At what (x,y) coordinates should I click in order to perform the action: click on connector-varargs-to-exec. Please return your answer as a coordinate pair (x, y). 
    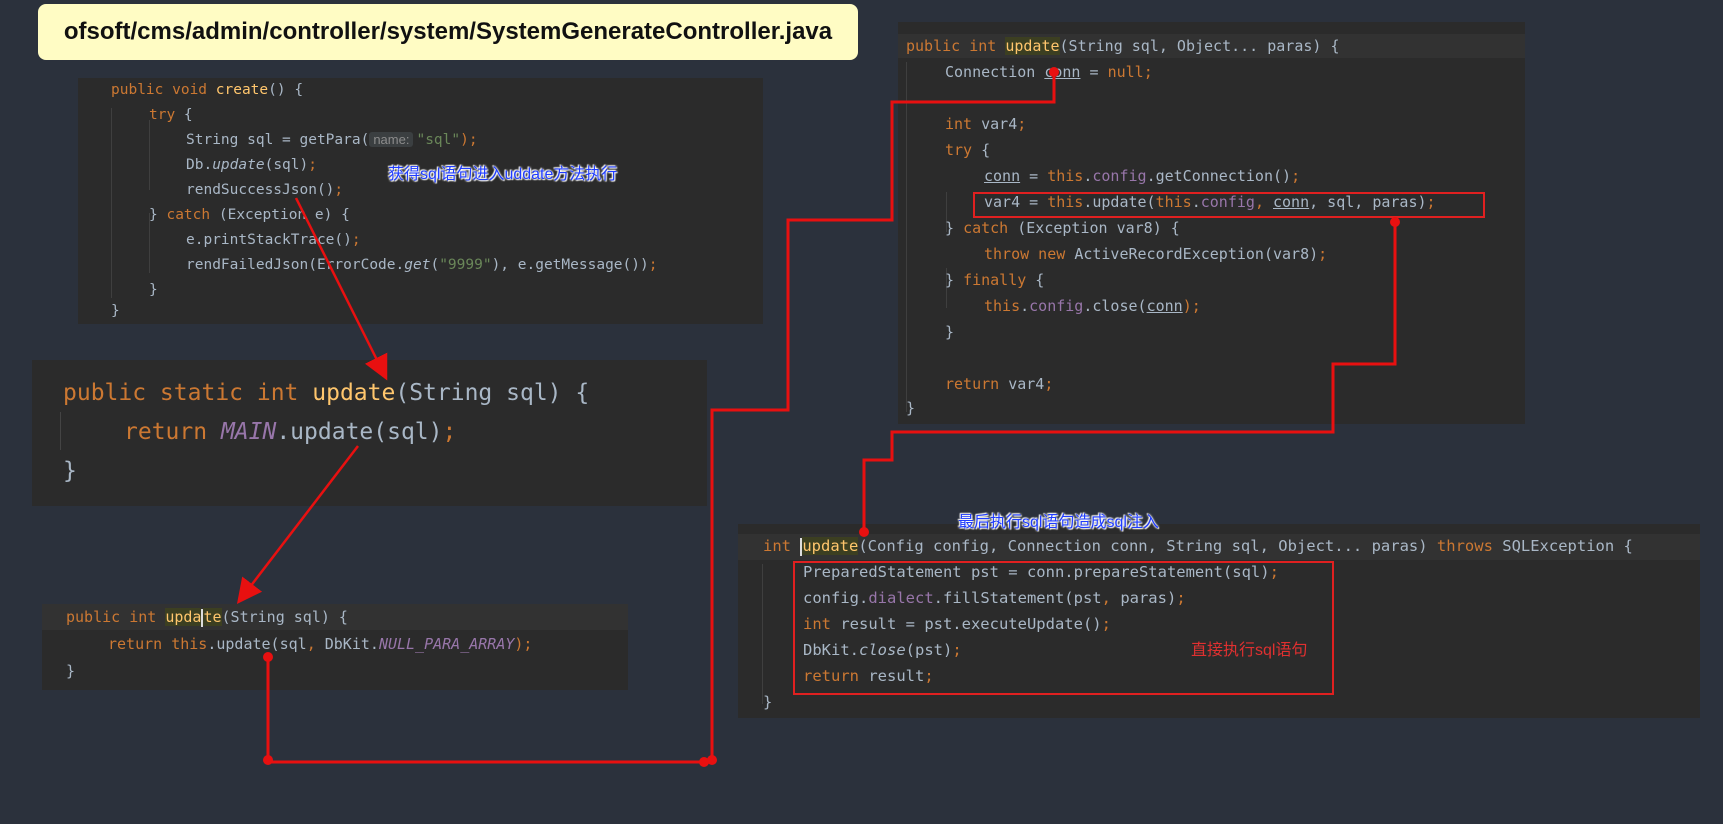
    Looking at the image, I should click on (1129, 377).